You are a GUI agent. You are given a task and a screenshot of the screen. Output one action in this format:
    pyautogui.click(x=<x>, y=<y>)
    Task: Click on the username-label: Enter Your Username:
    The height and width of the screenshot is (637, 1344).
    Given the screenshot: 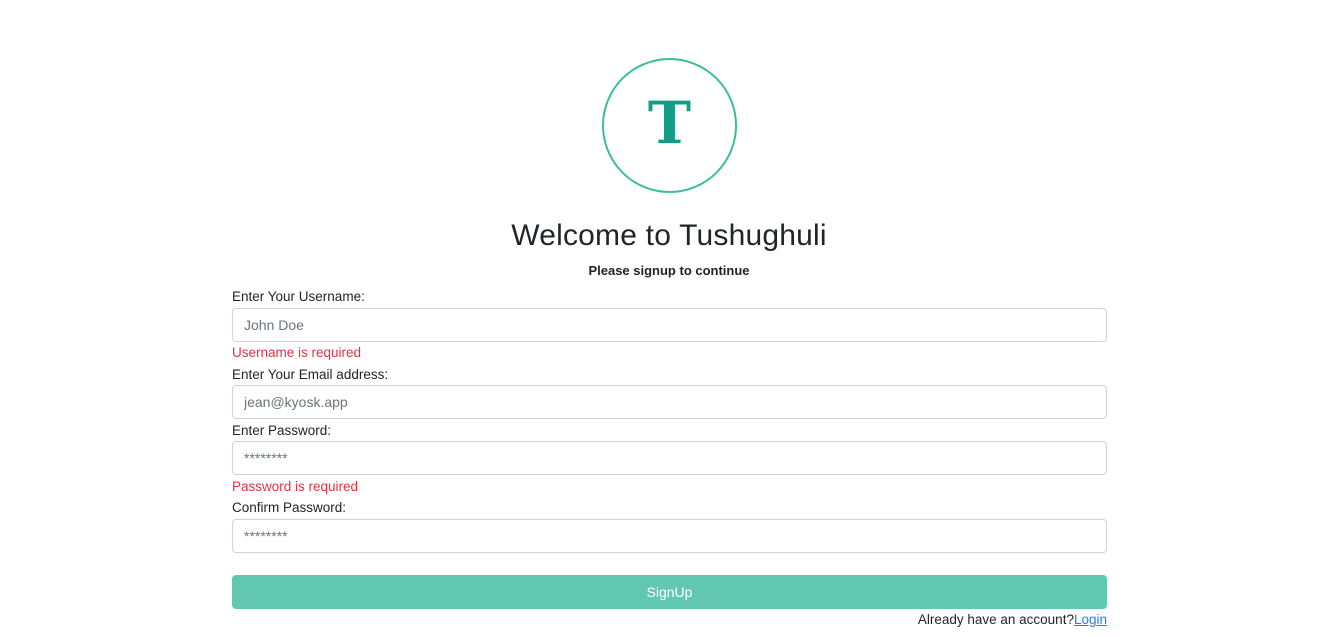 What is the action you would take?
    pyautogui.click(x=298, y=296)
    